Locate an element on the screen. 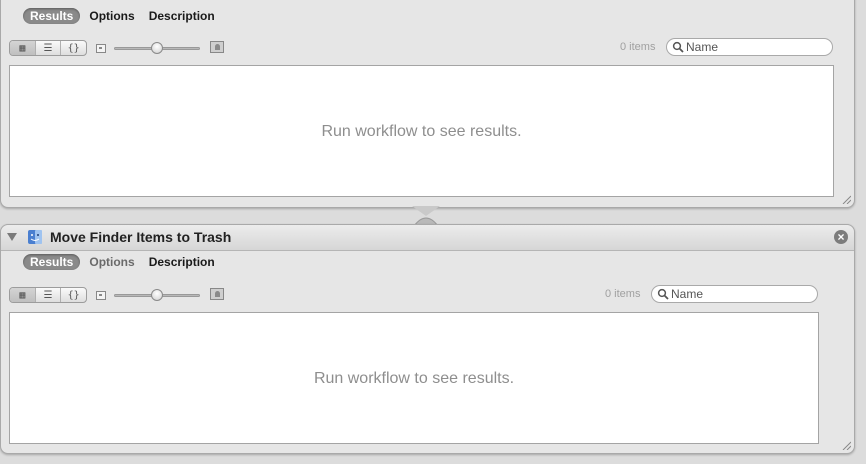  action-titlebar: Move Finder Items to Trash × is located at coordinates (427, 238).